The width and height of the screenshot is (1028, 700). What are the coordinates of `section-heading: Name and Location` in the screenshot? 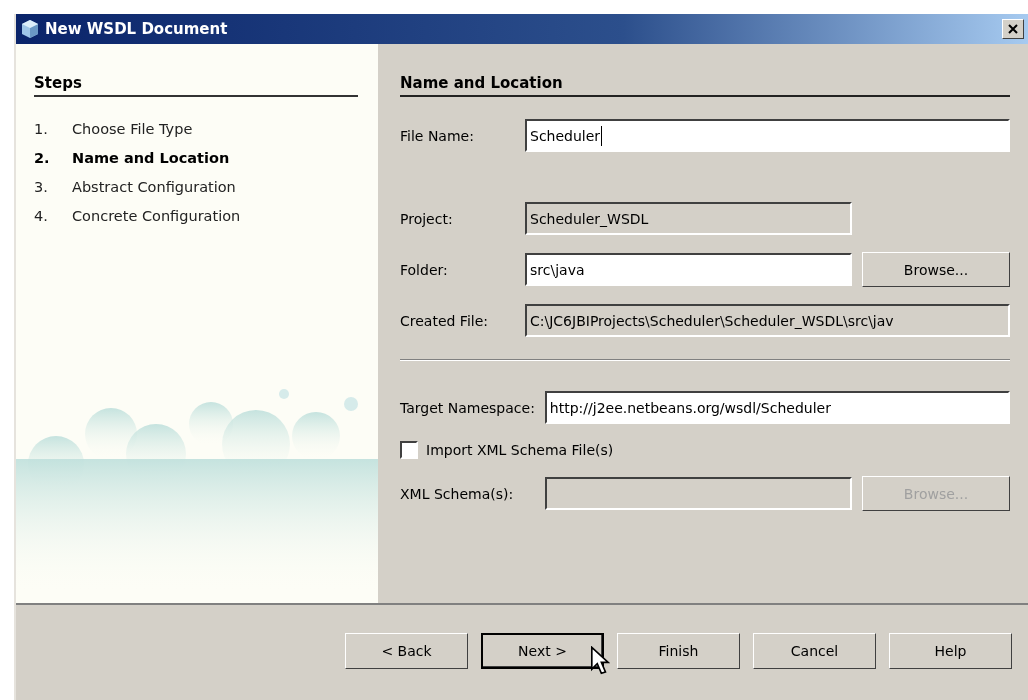 It's located at (705, 85).